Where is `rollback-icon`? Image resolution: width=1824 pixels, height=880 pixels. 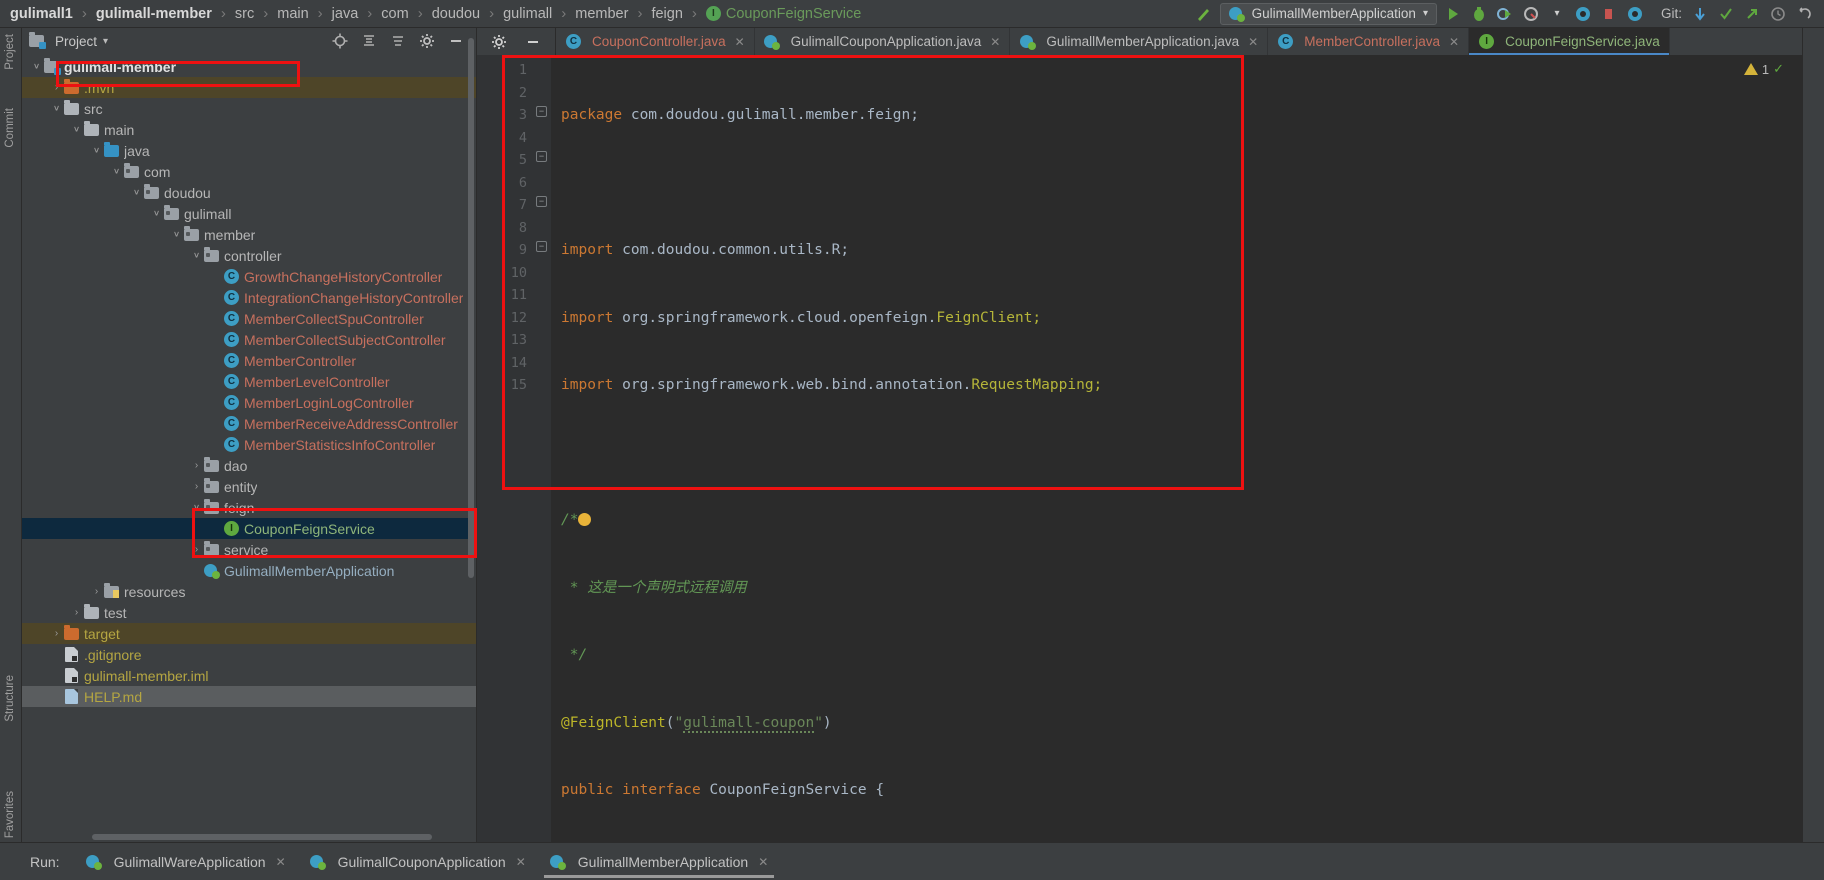
rollback-icon is located at coordinates (1804, 14).